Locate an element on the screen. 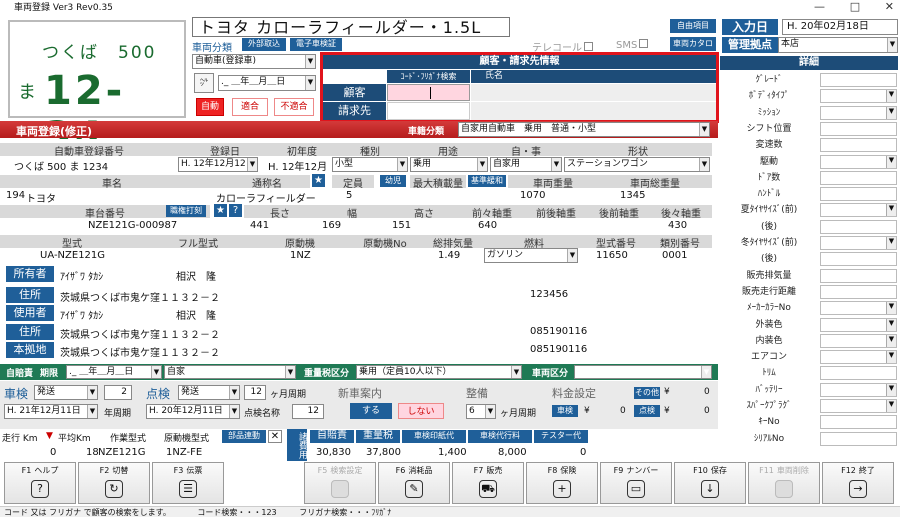  maker-code: 194 is located at coordinates (15, 195).